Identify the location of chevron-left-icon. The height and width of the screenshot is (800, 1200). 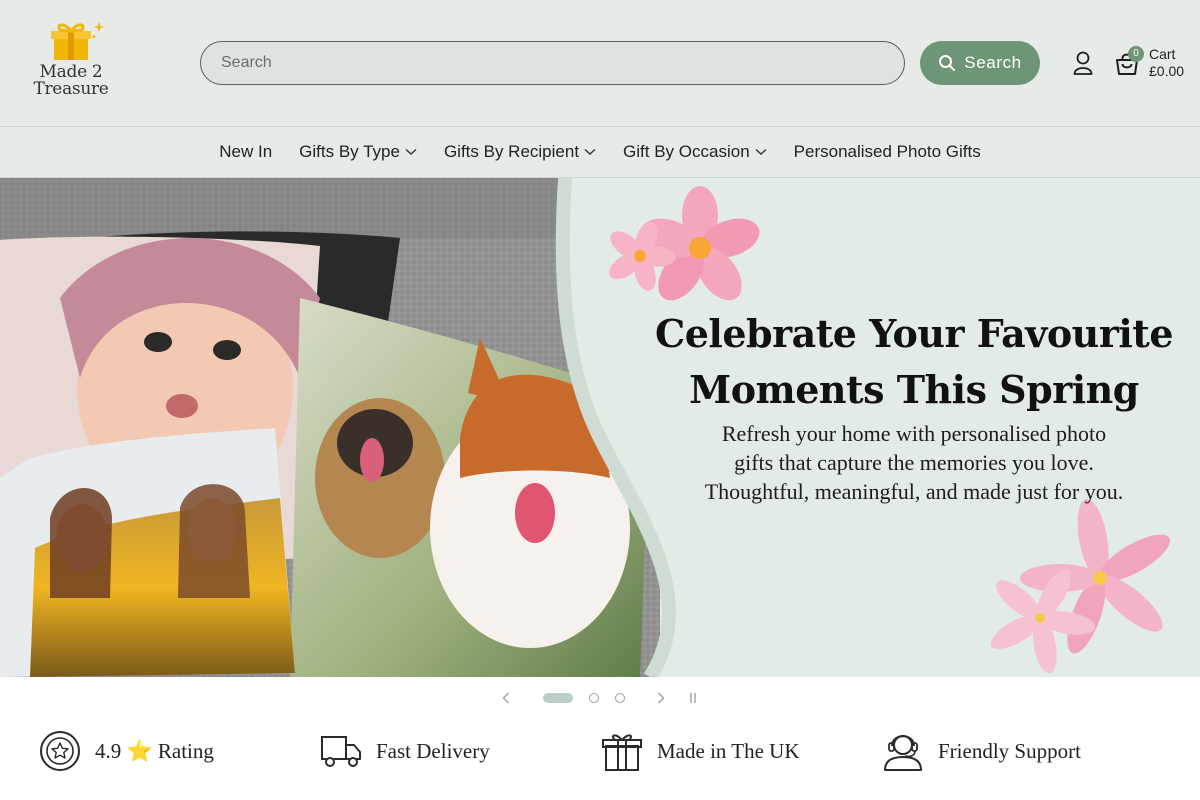
(505, 698).